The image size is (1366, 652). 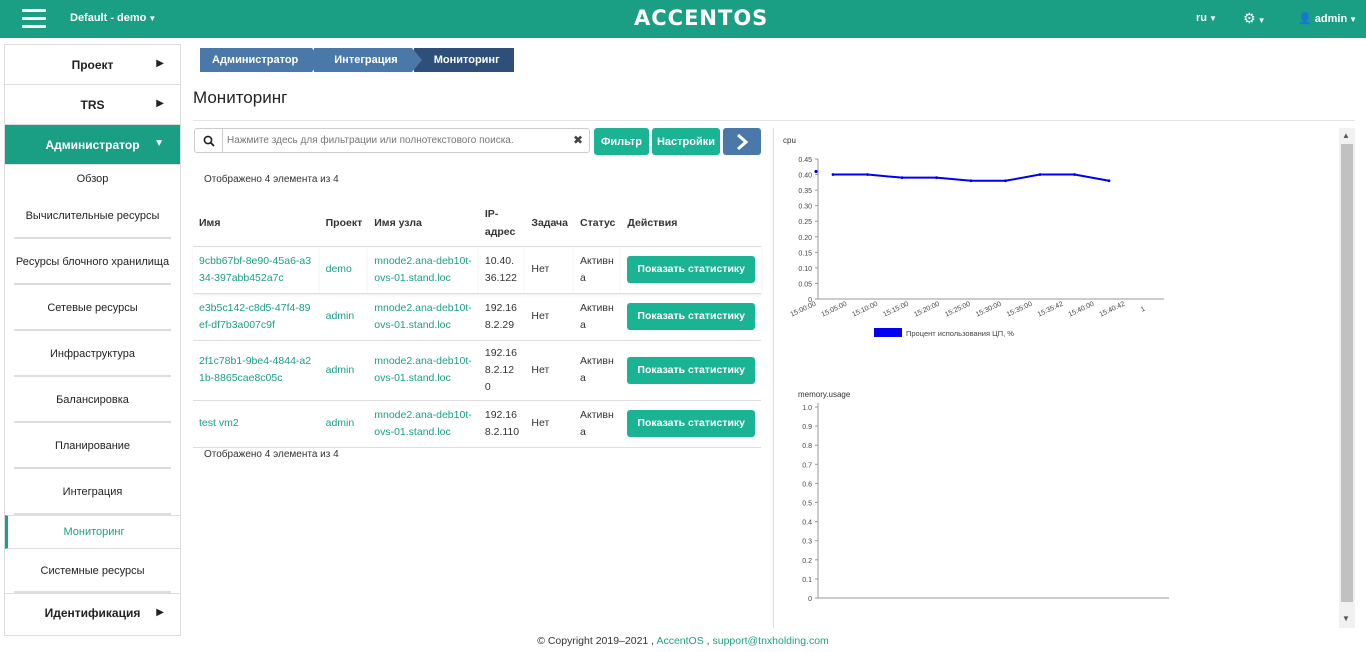 I want to click on y-tick-label: 0.7, so click(x=807, y=465).